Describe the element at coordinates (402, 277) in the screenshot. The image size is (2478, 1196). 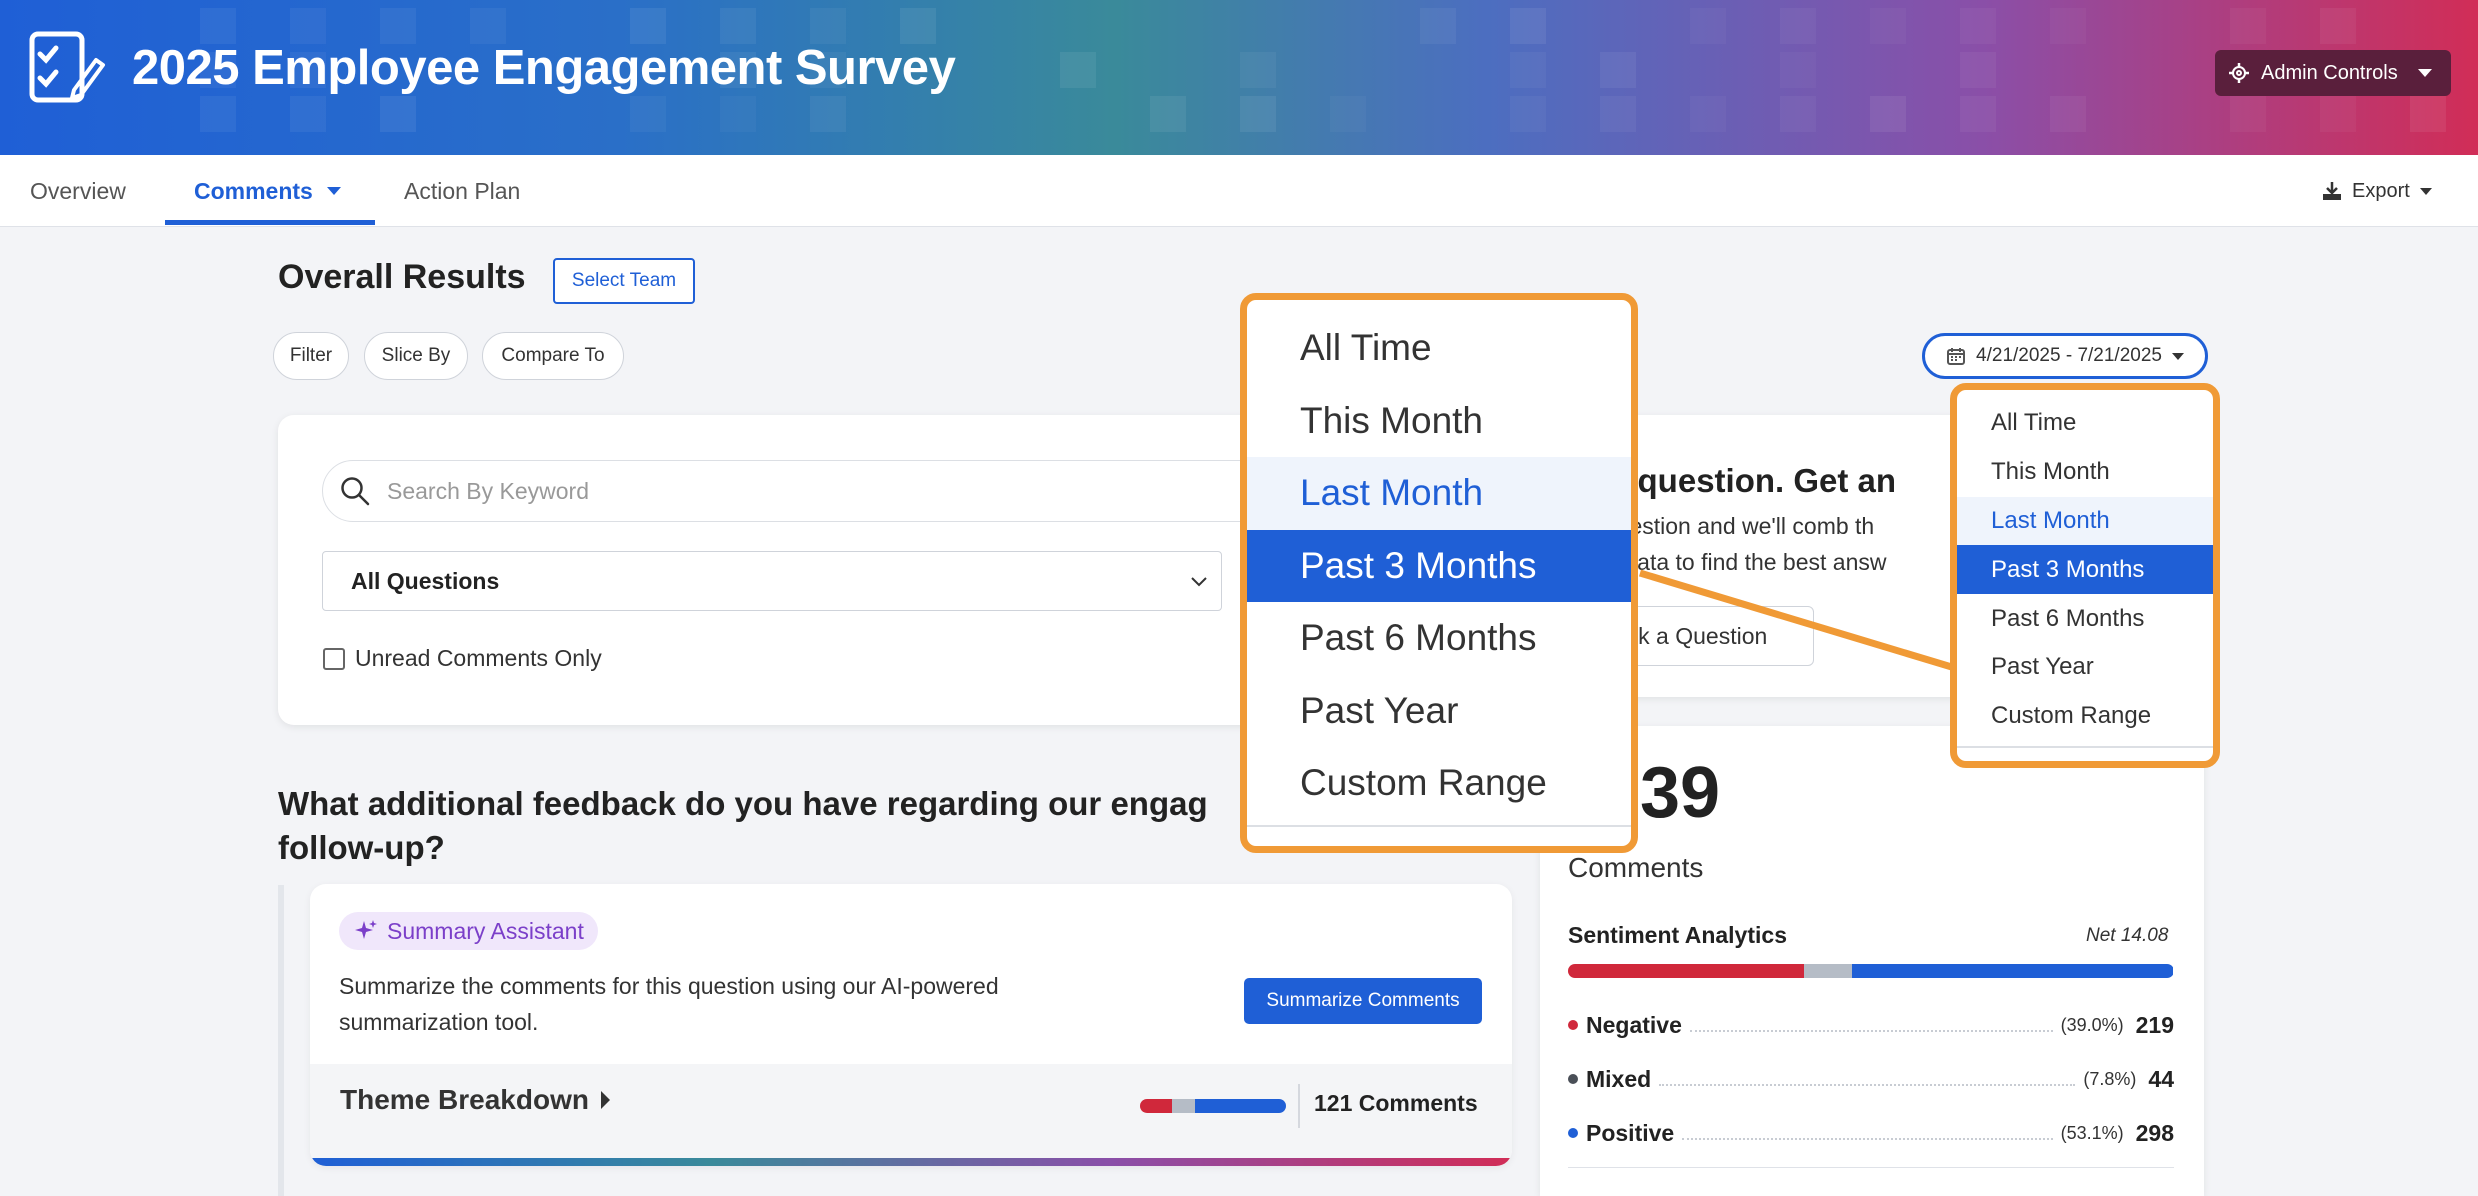
I see `page-title: Overall Results` at that location.